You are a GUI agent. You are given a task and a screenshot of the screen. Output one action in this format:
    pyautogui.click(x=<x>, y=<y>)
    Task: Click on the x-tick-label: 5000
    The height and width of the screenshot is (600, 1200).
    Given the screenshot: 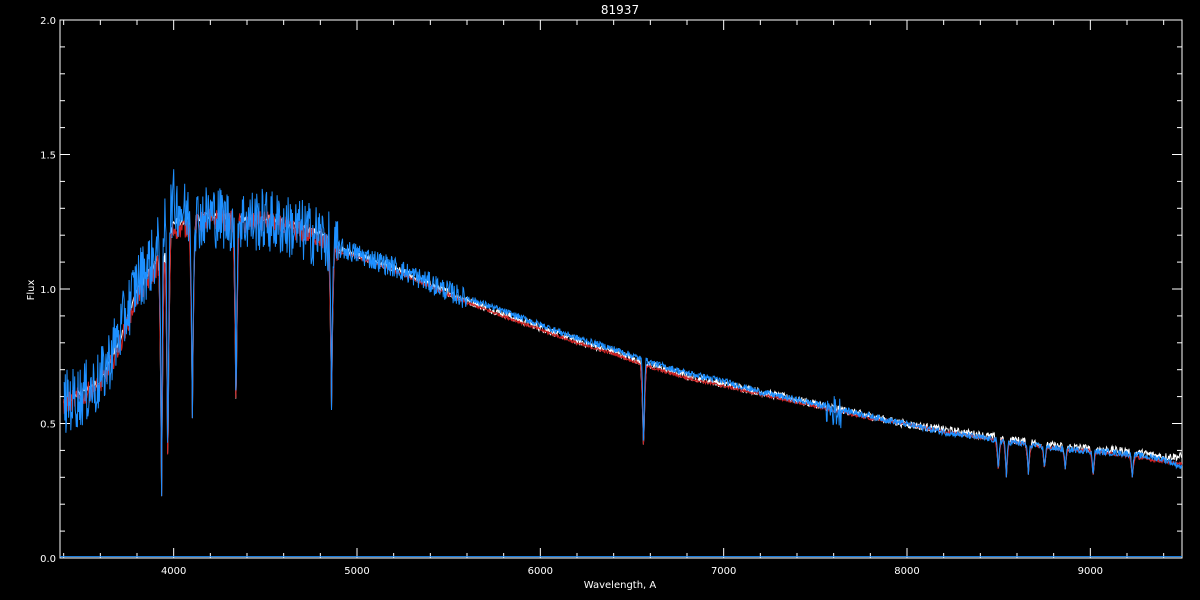 What is the action you would take?
    pyautogui.click(x=356, y=571)
    